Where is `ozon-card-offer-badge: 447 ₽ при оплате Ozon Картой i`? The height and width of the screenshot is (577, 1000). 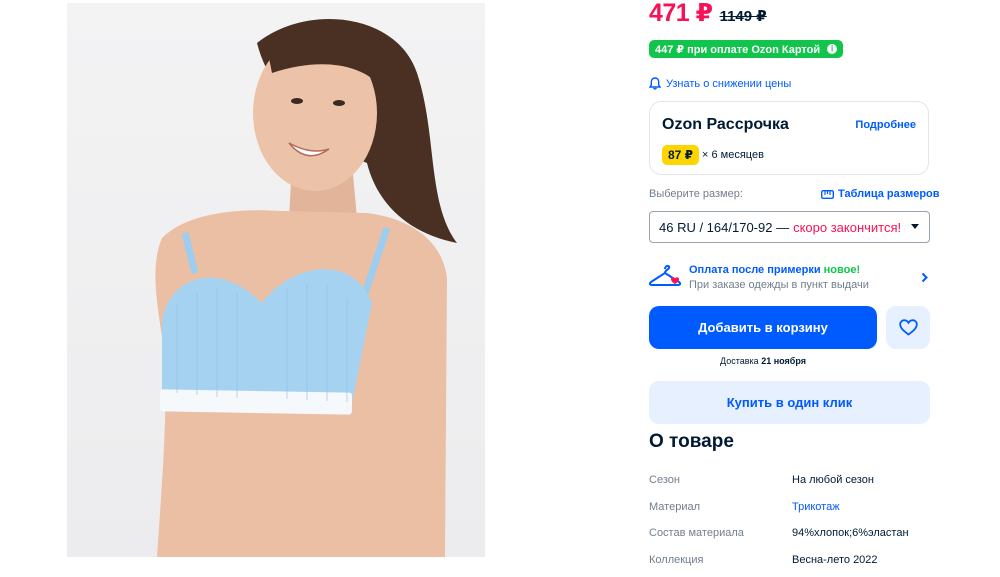 ozon-card-offer-badge: 447 ₽ при оплате Ozon Картой i is located at coordinates (746, 49).